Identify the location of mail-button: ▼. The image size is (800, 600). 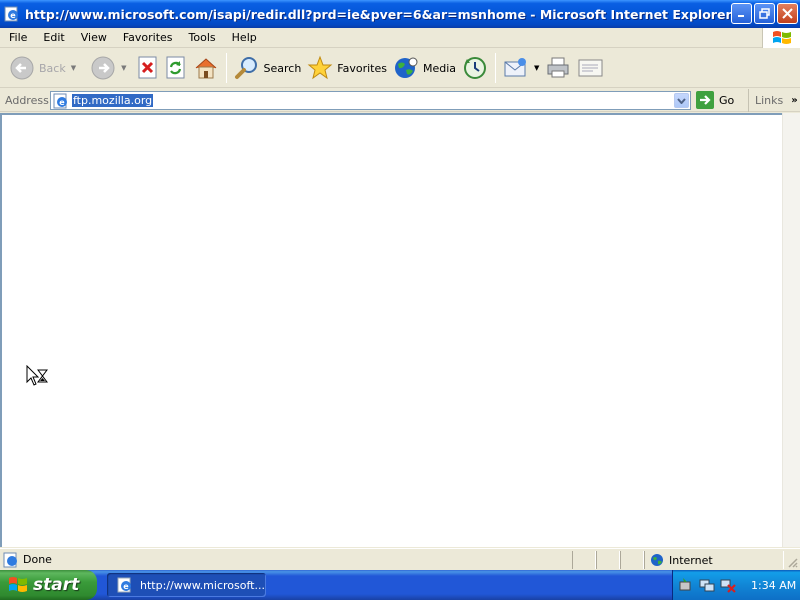
(521, 68).